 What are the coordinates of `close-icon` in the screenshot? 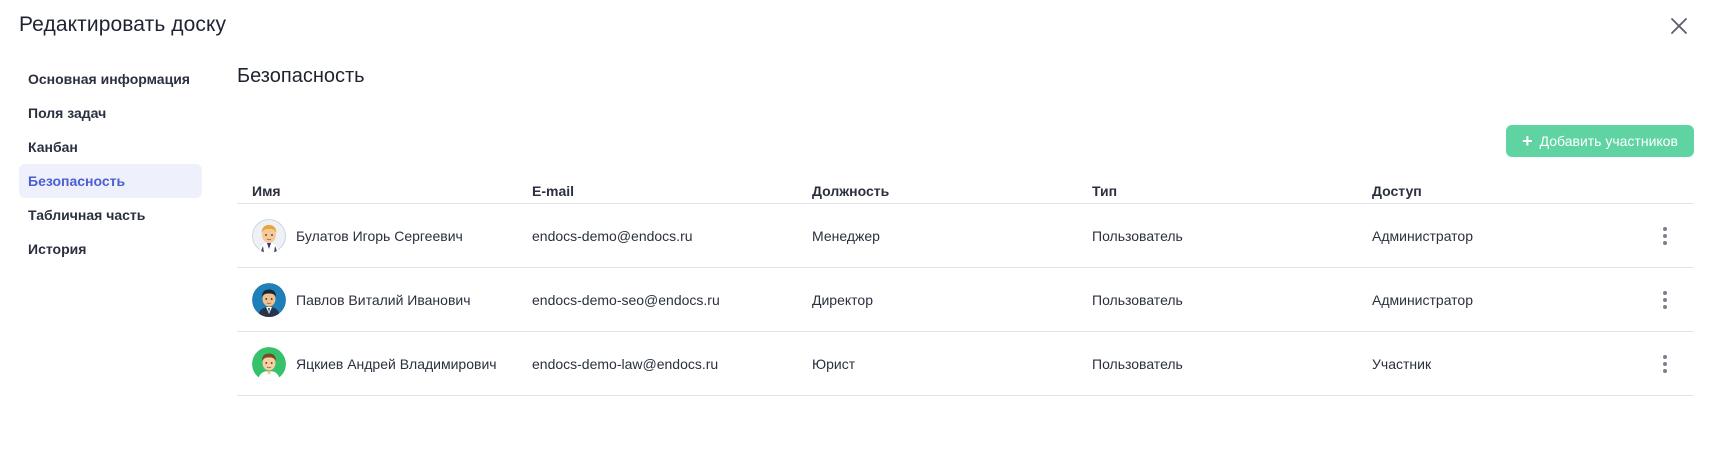 It's located at (1679, 26).